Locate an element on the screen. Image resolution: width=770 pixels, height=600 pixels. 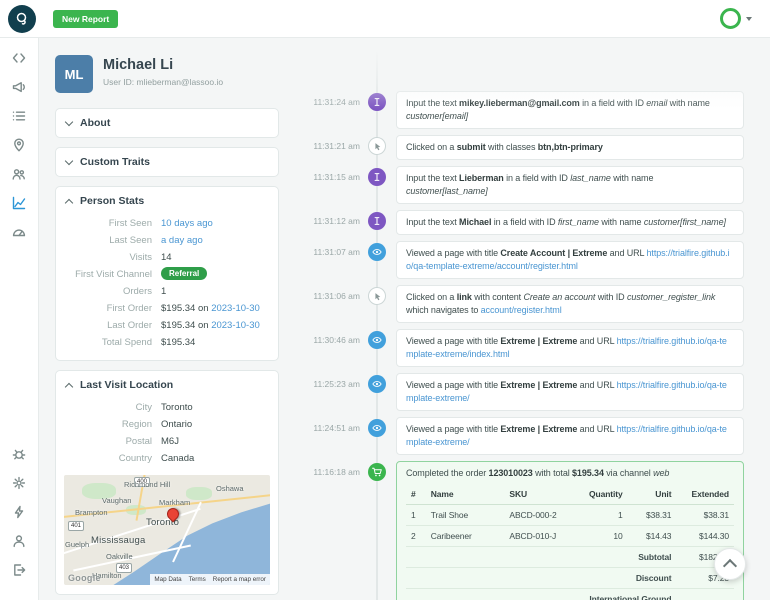
person-stats-title: Person Stats is located at coordinates (112, 201).